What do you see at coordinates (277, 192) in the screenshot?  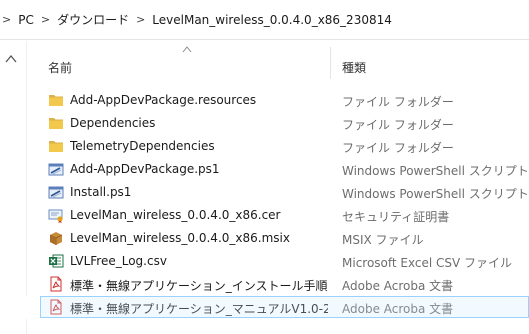 I see `file-row: Install.ps1 Windows PowerShell スクリプト` at bounding box center [277, 192].